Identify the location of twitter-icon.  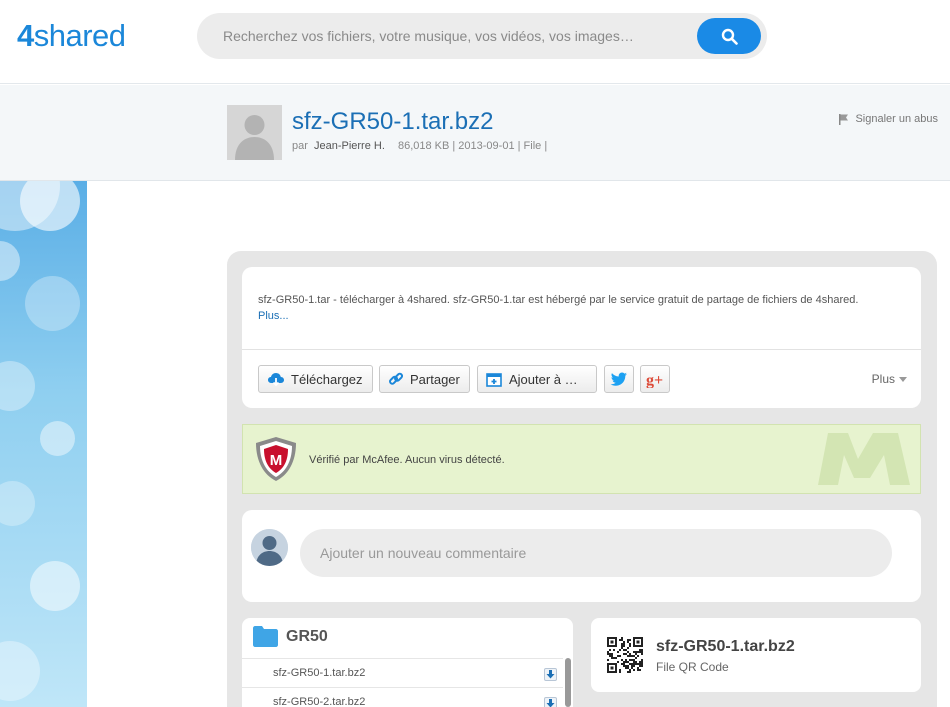
(618, 379).